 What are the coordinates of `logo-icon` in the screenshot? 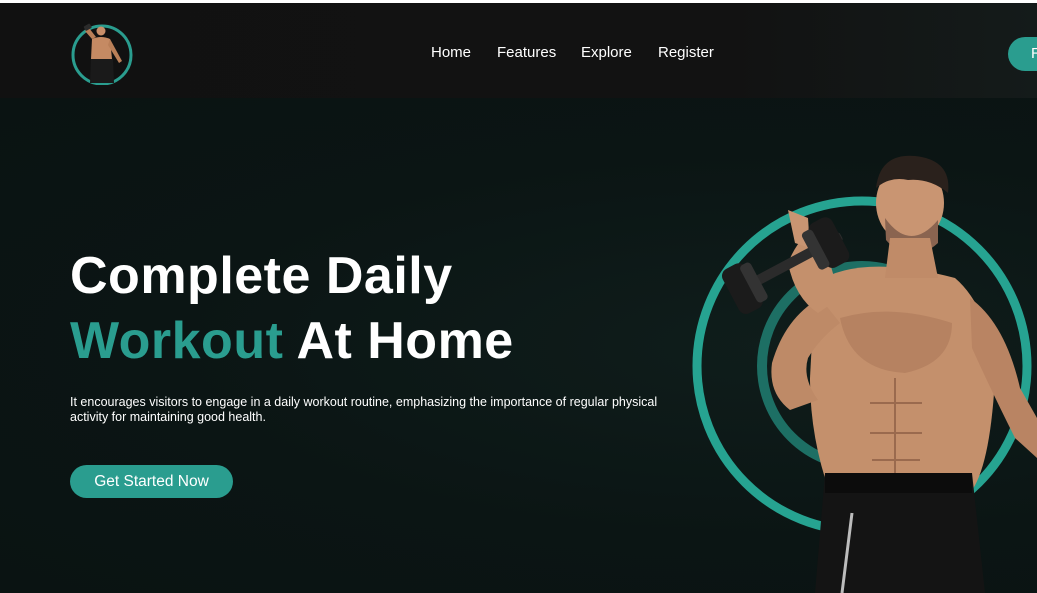 It's located at (102, 53).